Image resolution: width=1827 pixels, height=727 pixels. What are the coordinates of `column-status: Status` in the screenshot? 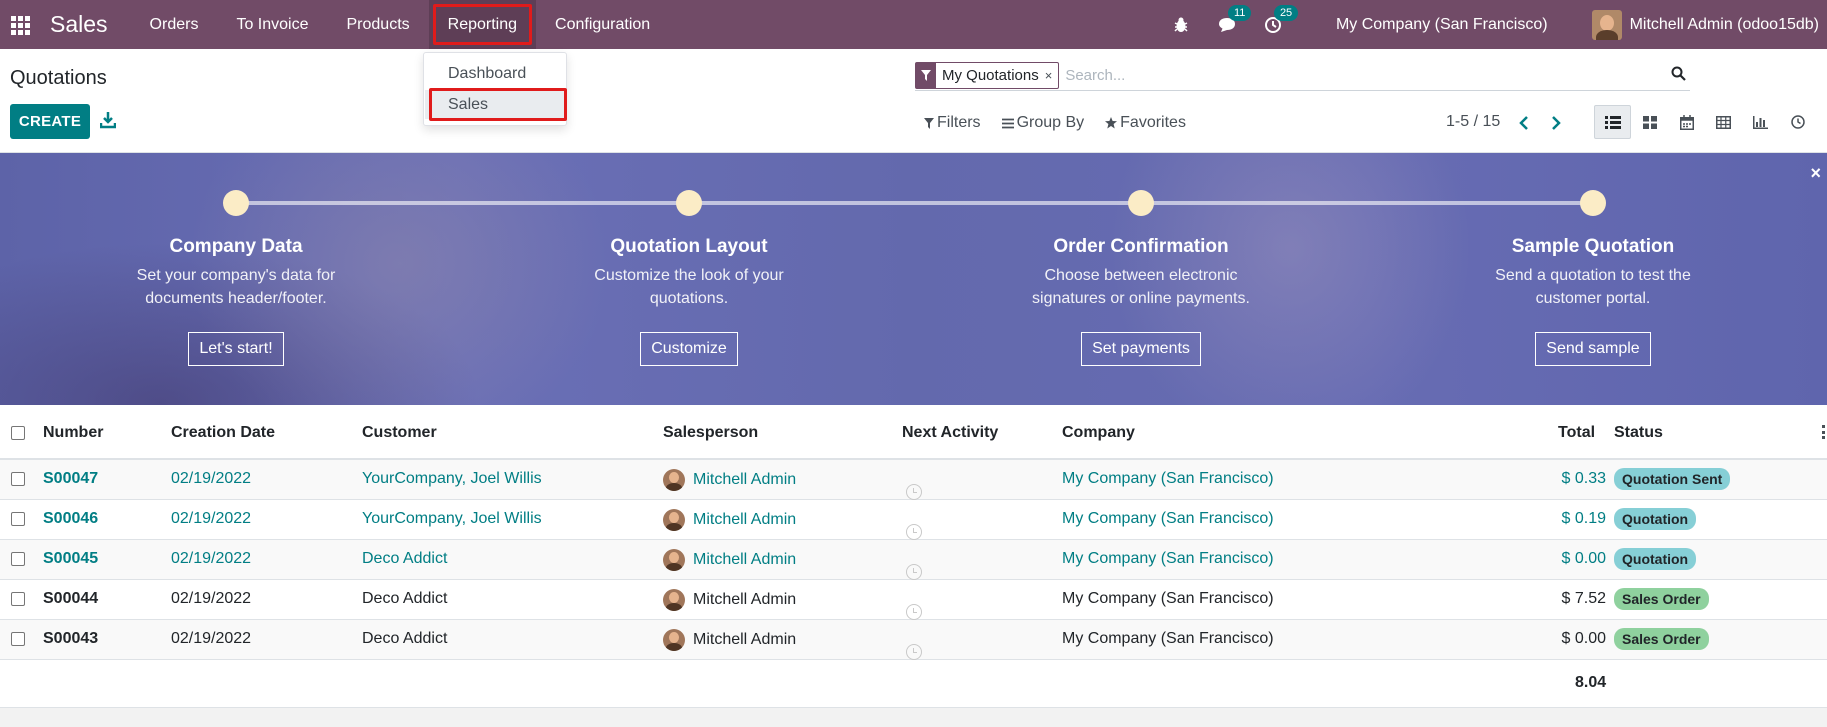 It's located at (1638, 433).